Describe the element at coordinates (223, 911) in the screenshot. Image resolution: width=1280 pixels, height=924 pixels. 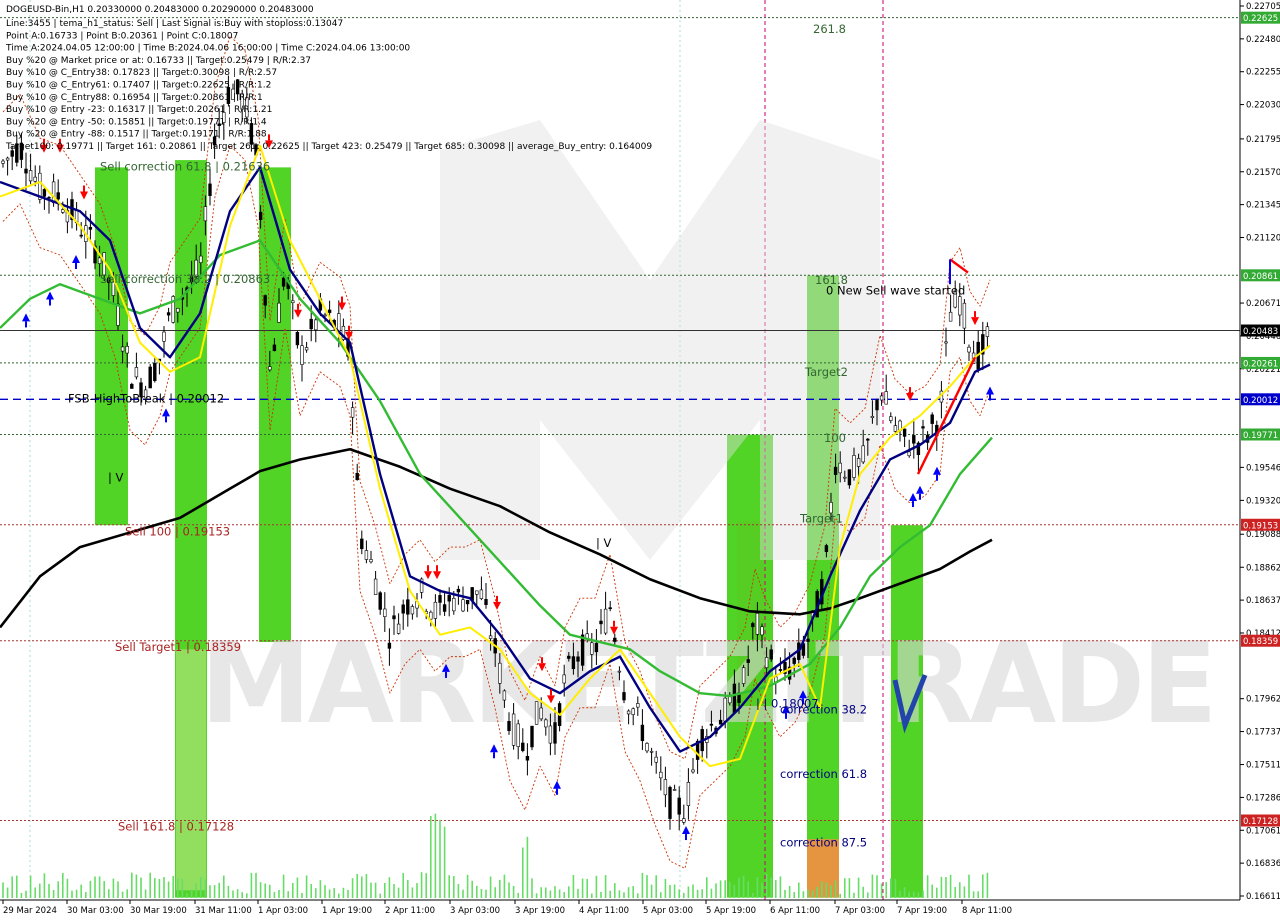
I see `time-tick-label: 31 Mar 11:00` at that location.